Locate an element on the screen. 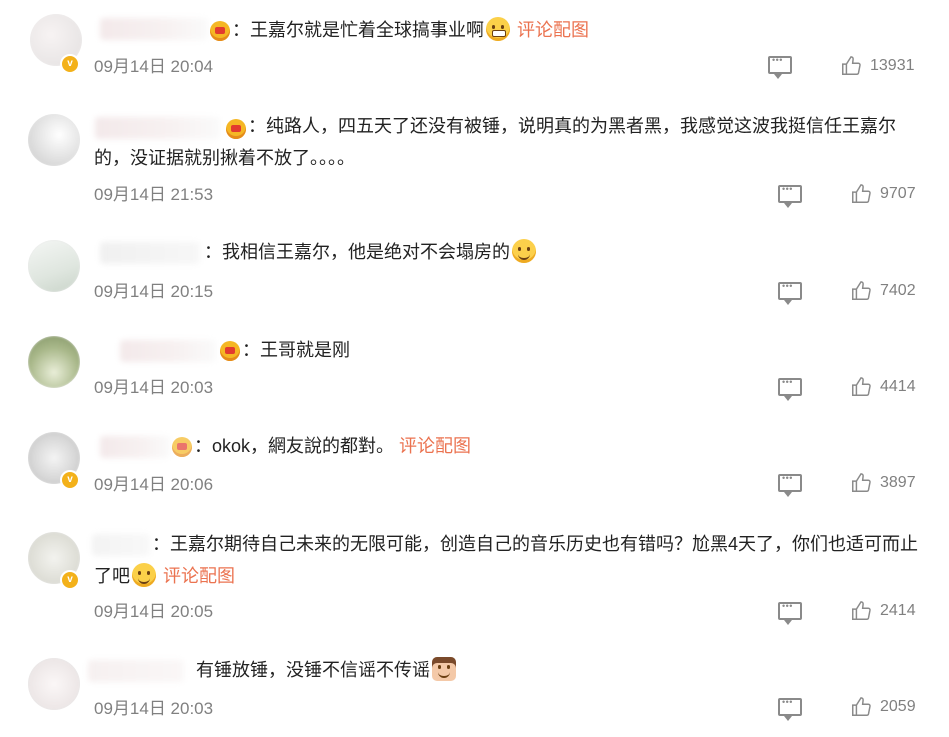 This screenshot has width=949, height=737. like-button: 13931 is located at coordinates (877, 66).